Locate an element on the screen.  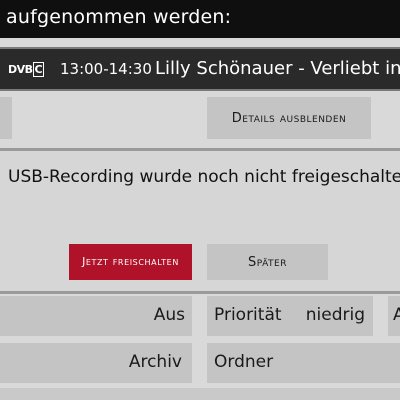
program-title: Lilly Schönauer - Verliebt in ein is located at coordinates (277, 68).